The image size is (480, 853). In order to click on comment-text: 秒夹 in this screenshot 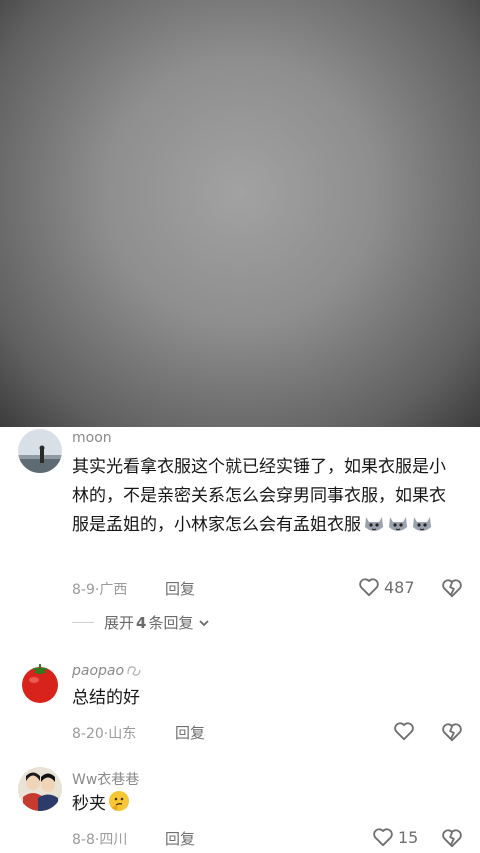, I will do `click(266, 804)`.